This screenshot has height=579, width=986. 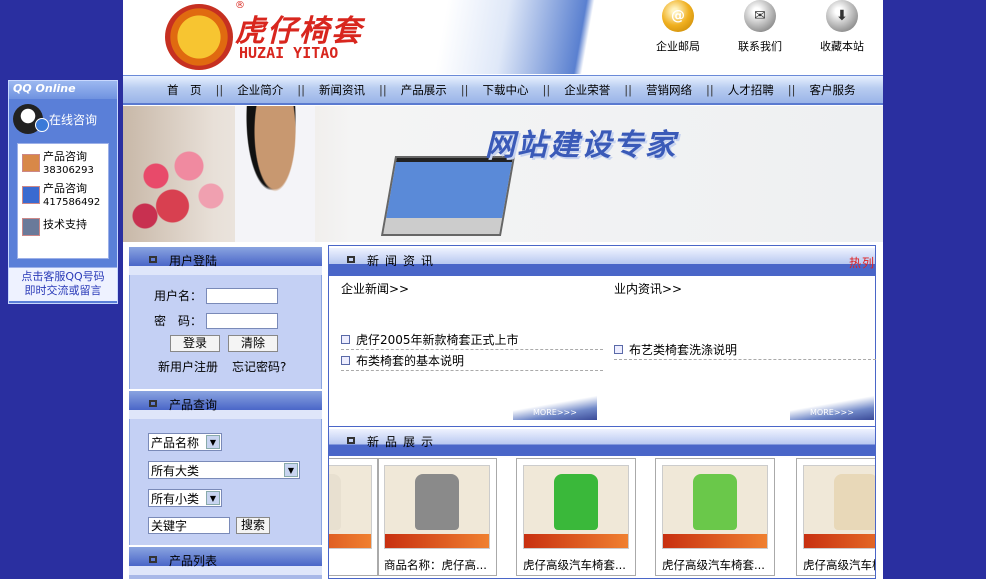 What do you see at coordinates (471, 288) in the screenshot?
I see `company-news-title: 企业新闻>>` at bounding box center [471, 288].